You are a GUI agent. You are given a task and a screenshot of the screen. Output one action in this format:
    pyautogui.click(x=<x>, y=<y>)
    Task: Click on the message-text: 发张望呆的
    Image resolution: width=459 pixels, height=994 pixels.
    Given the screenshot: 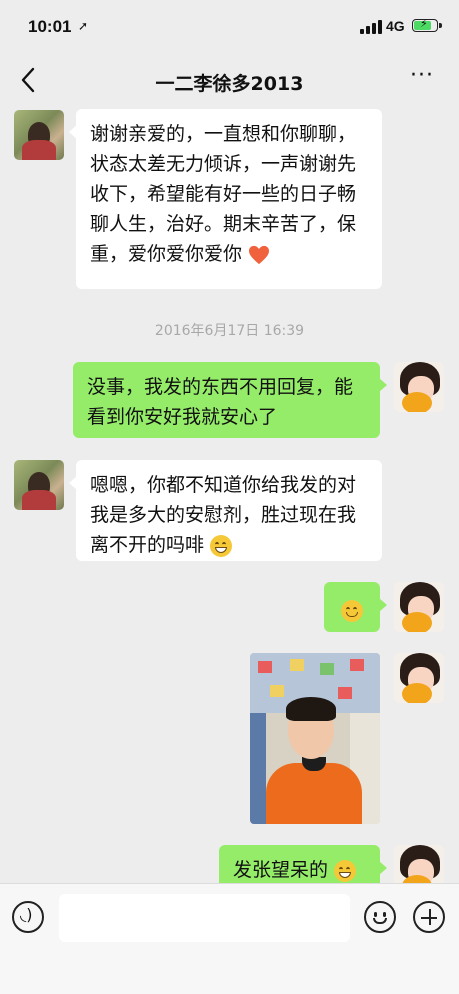 What is the action you would take?
    pyautogui.click(x=281, y=870)
    